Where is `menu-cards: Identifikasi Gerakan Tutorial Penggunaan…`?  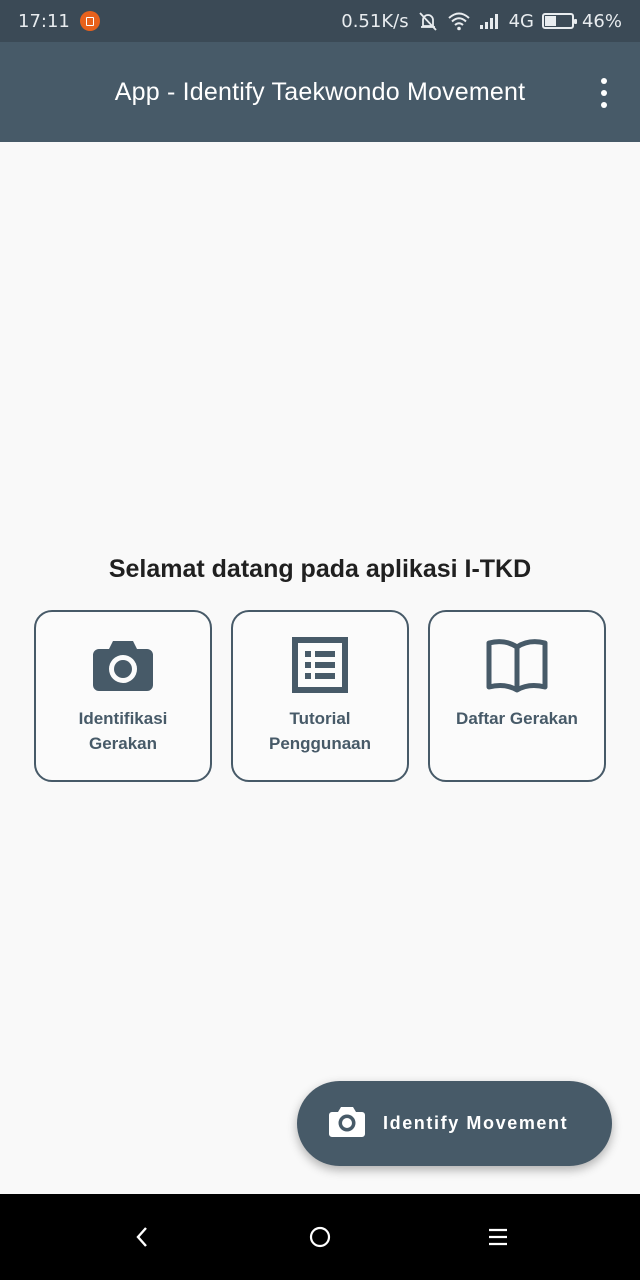 menu-cards: Identifikasi Gerakan Tutorial Penggunaan… is located at coordinates (320, 697).